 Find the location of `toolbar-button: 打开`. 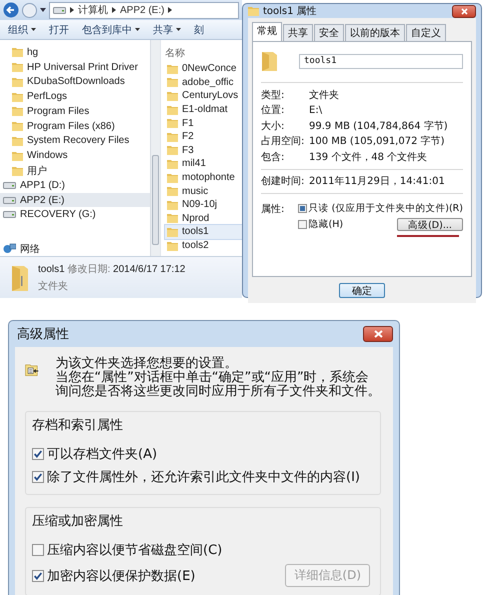

toolbar-button: 打开 is located at coordinates (59, 29).